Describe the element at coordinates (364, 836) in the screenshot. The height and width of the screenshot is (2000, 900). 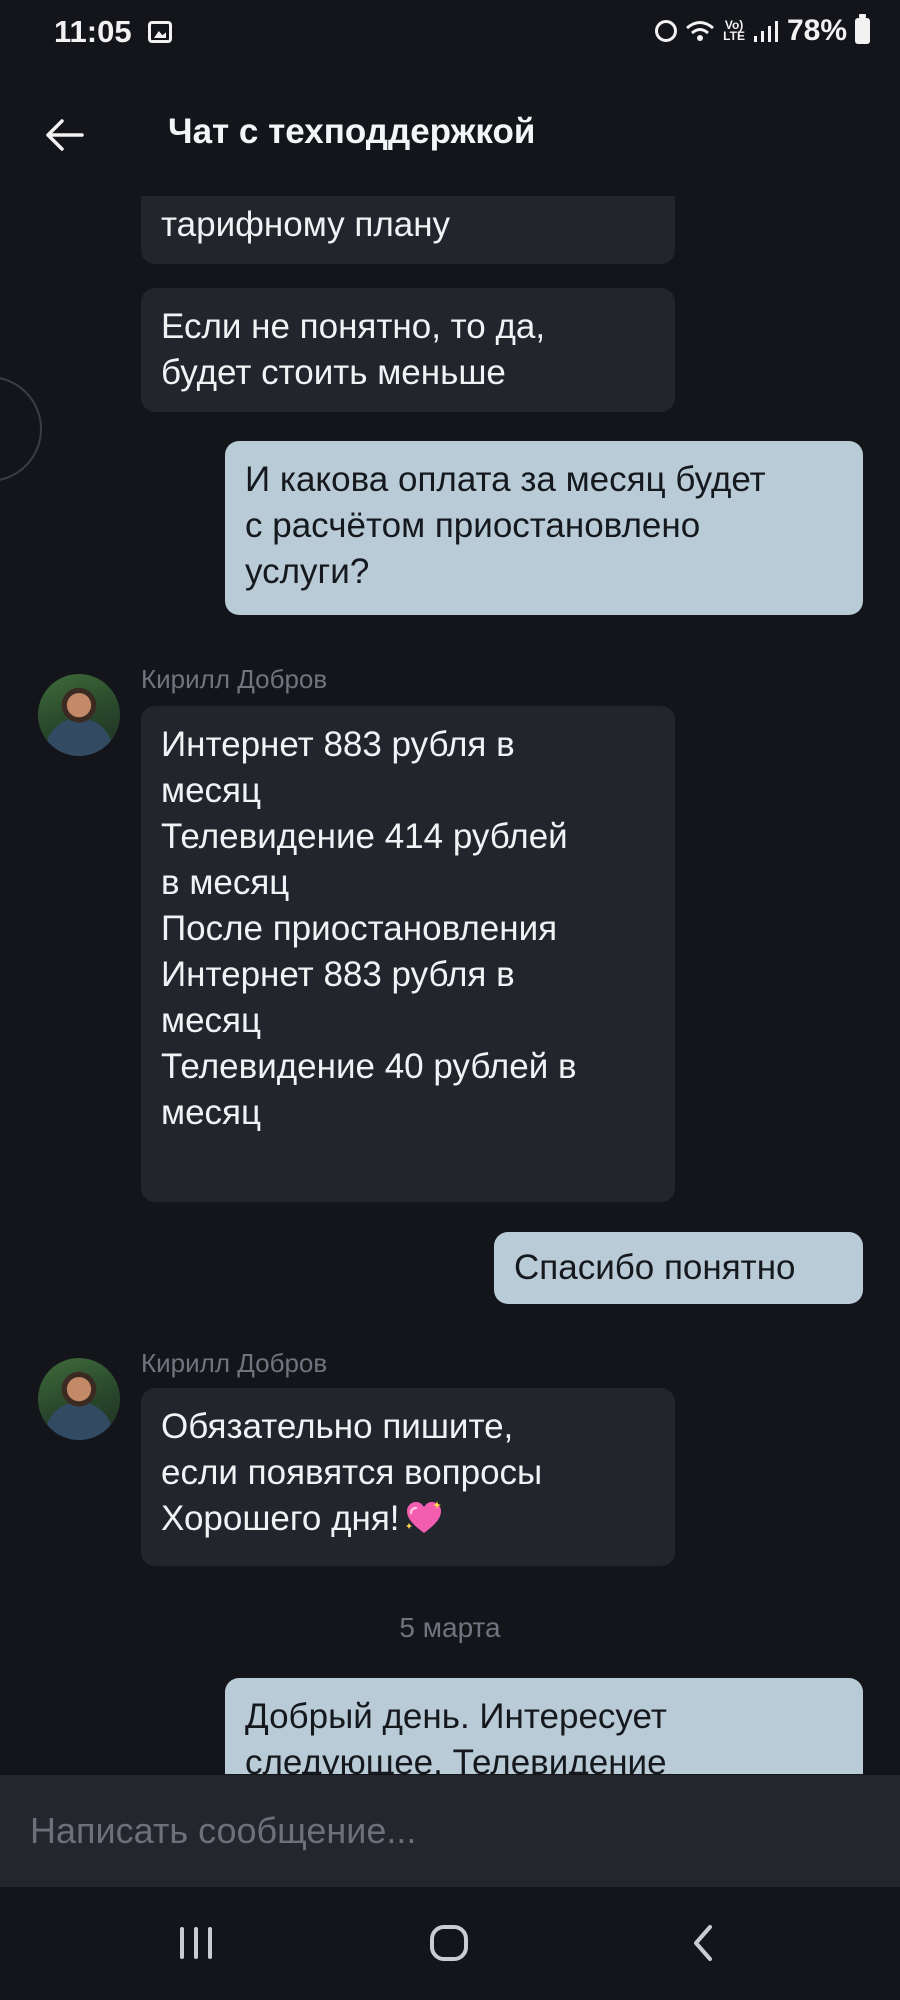
I see `message-text: Телевидение 414 рублей` at that location.